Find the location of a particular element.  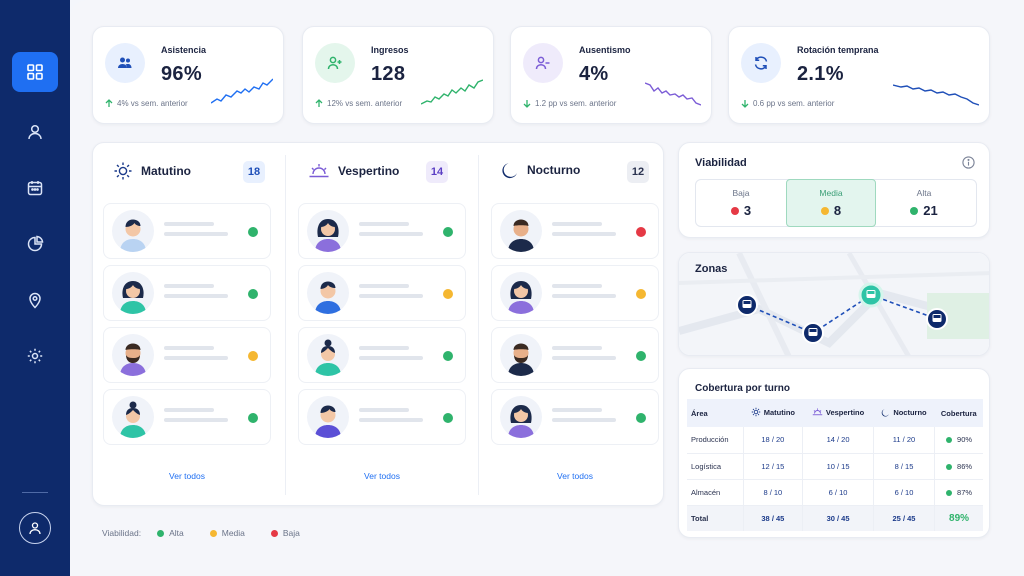

kpi-delta: 0.6 pp vs sem. anterior is located at coordinates (787, 103).